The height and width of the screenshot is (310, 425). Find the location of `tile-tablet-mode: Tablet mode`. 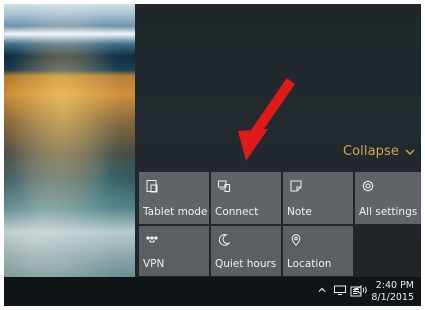

tile-tablet-mode: Tablet mode is located at coordinates (174, 198).